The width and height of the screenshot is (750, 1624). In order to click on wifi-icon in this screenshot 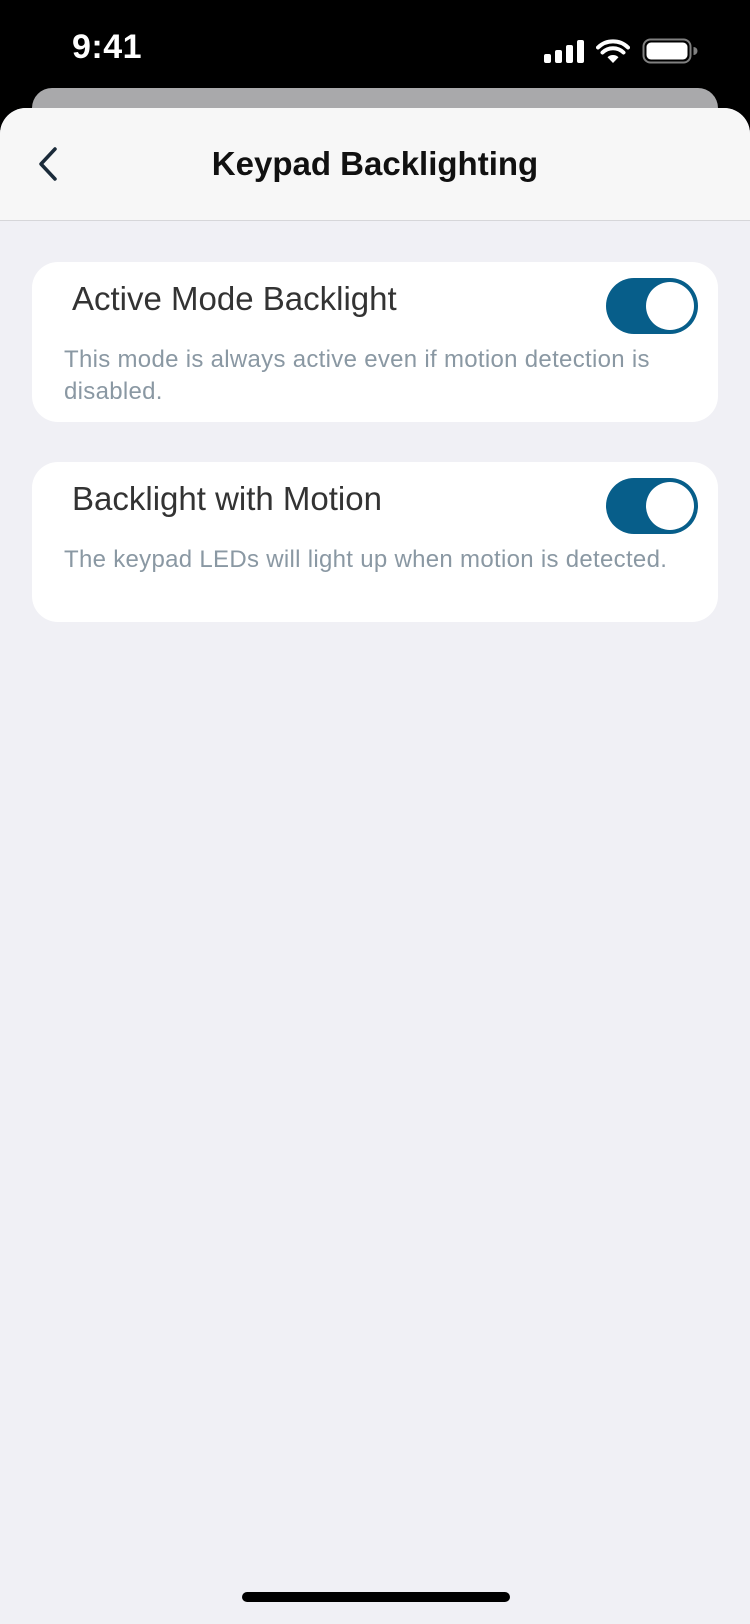, I will do `click(613, 51)`.